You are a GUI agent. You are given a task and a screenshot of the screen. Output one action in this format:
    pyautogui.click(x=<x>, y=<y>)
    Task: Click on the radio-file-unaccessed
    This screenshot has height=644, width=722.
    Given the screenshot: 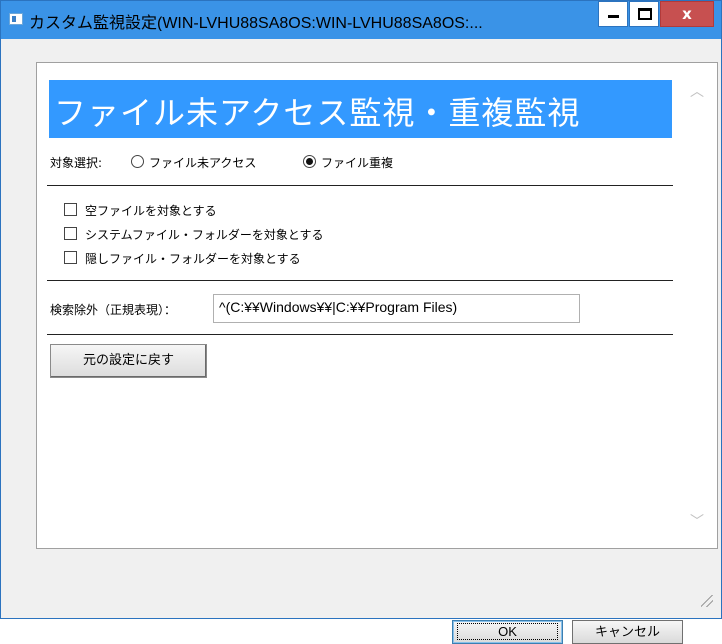 What is the action you would take?
    pyautogui.click(x=137, y=161)
    